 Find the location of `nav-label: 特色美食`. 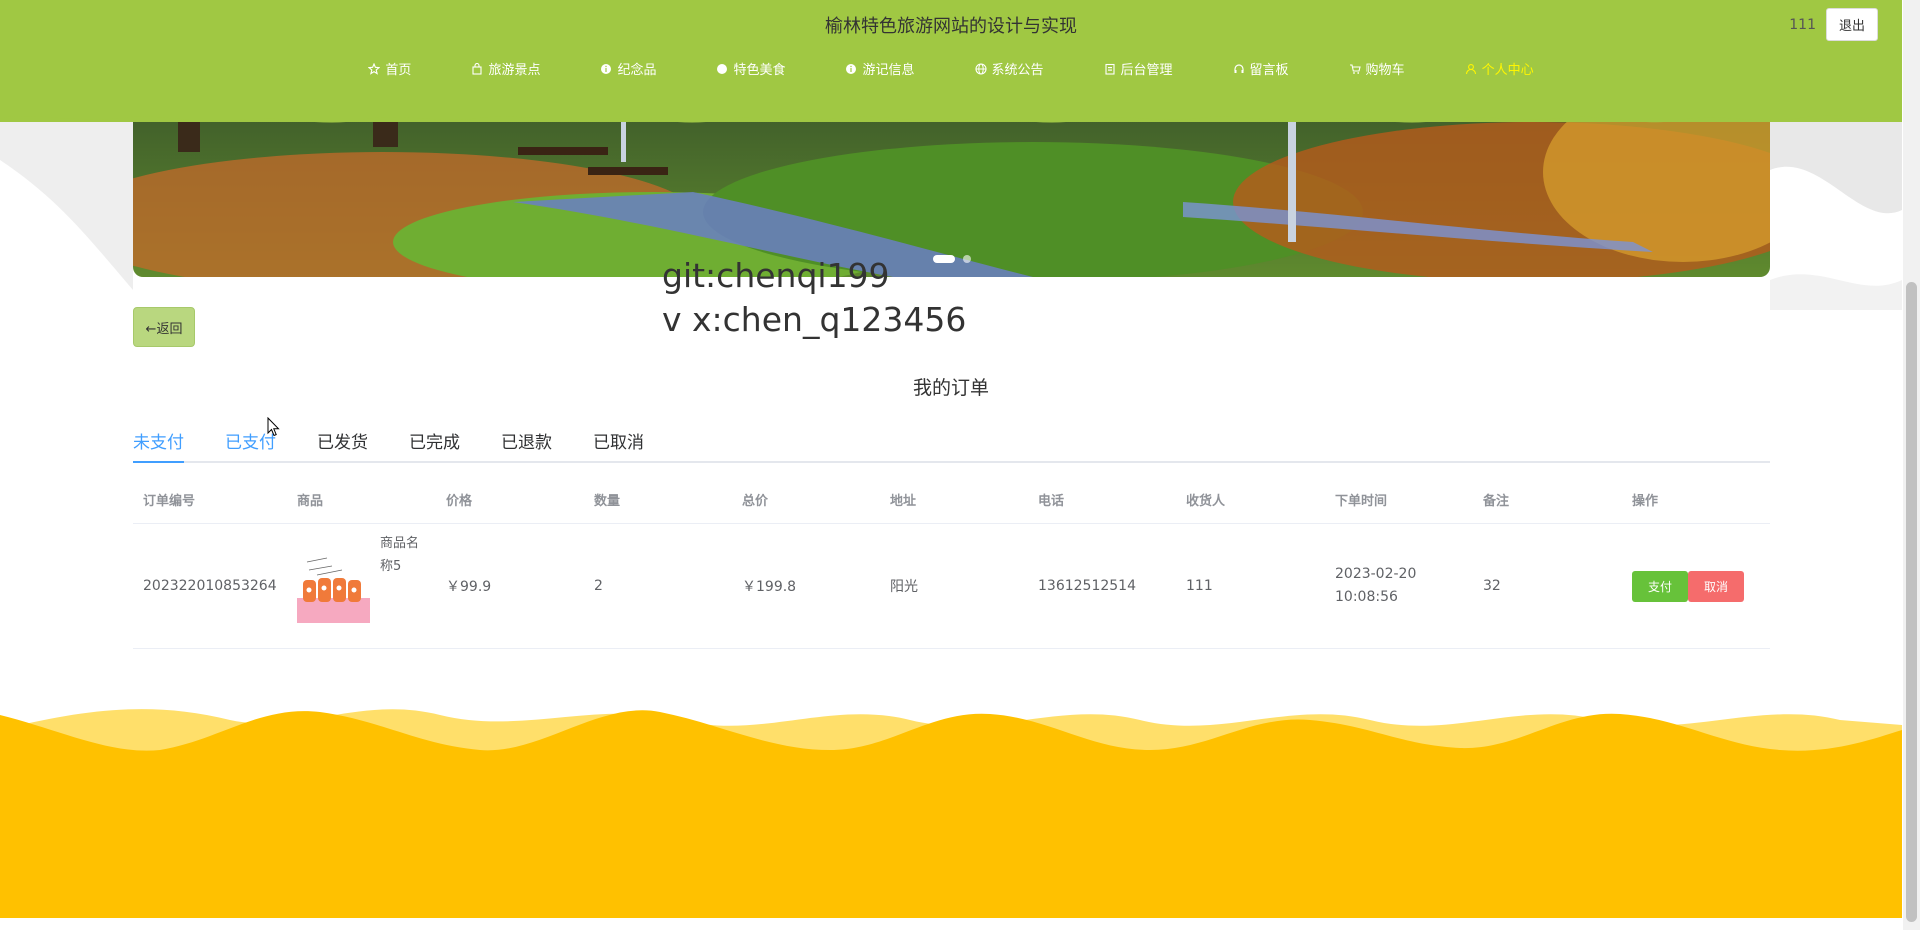

nav-label: 特色美食 is located at coordinates (759, 70).